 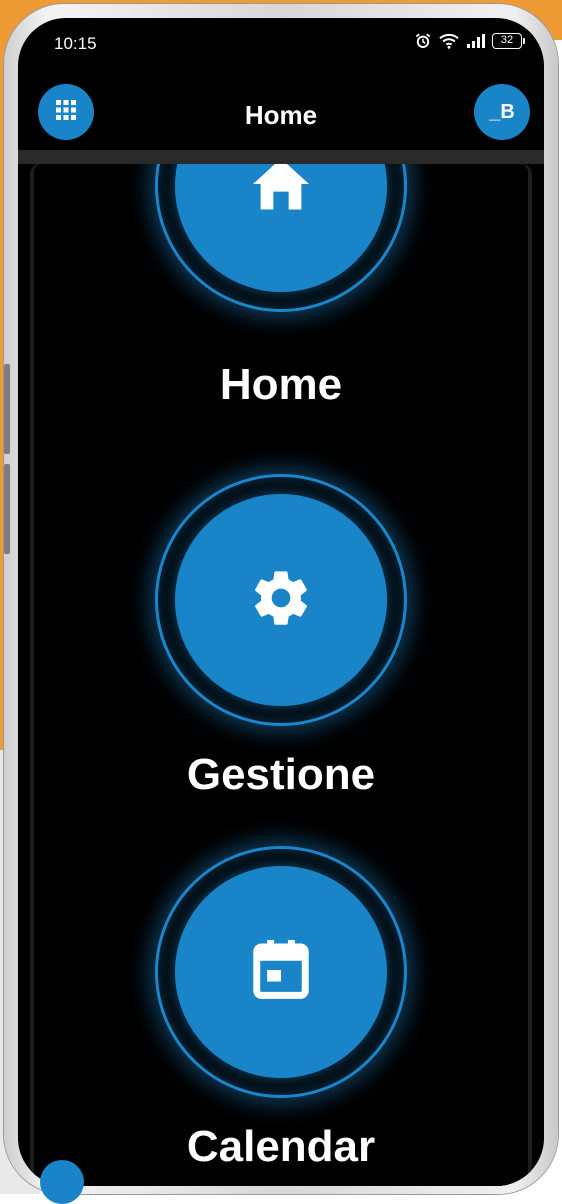 I want to click on signal-icon, so click(x=476, y=41).